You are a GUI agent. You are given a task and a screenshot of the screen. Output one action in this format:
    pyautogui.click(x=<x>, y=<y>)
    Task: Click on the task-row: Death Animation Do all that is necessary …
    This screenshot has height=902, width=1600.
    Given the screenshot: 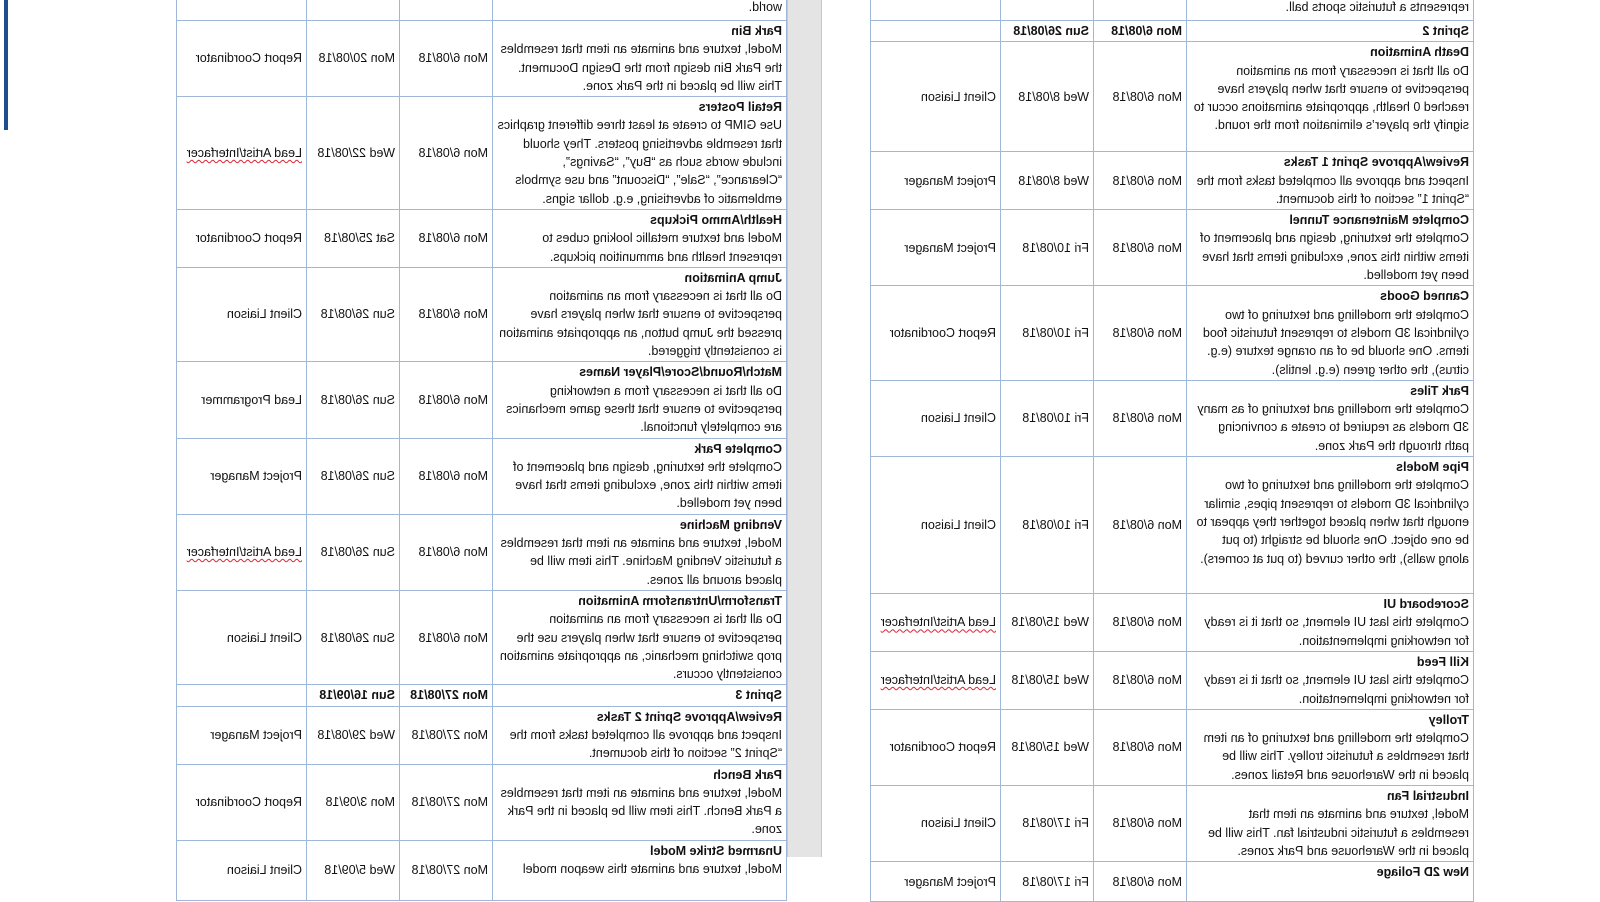 What is the action you would take?
    pyautogui.click(x=1172, y=96)
    